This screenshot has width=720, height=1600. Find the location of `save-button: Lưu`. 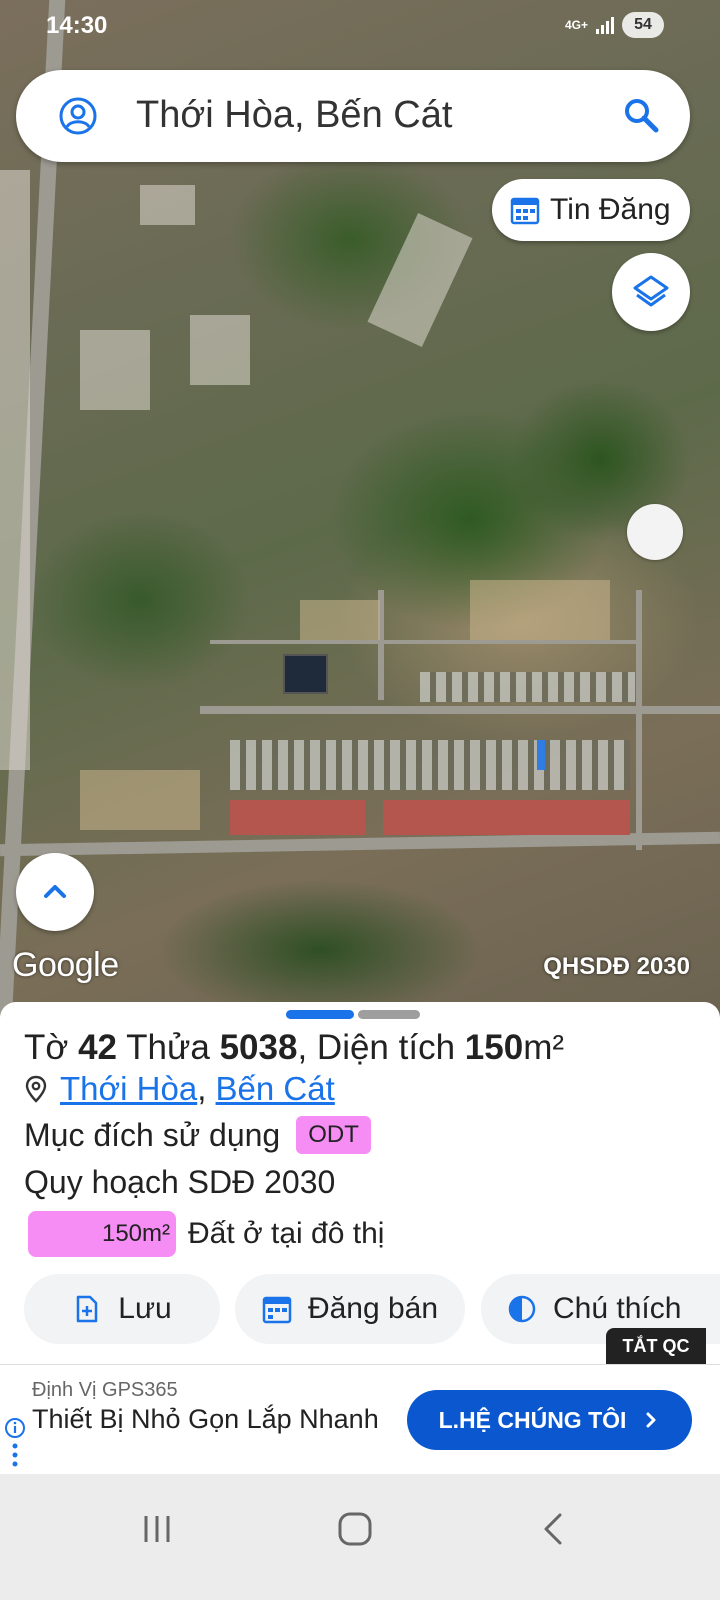

save-button: Lưu is located at coordinates (122, 1309).